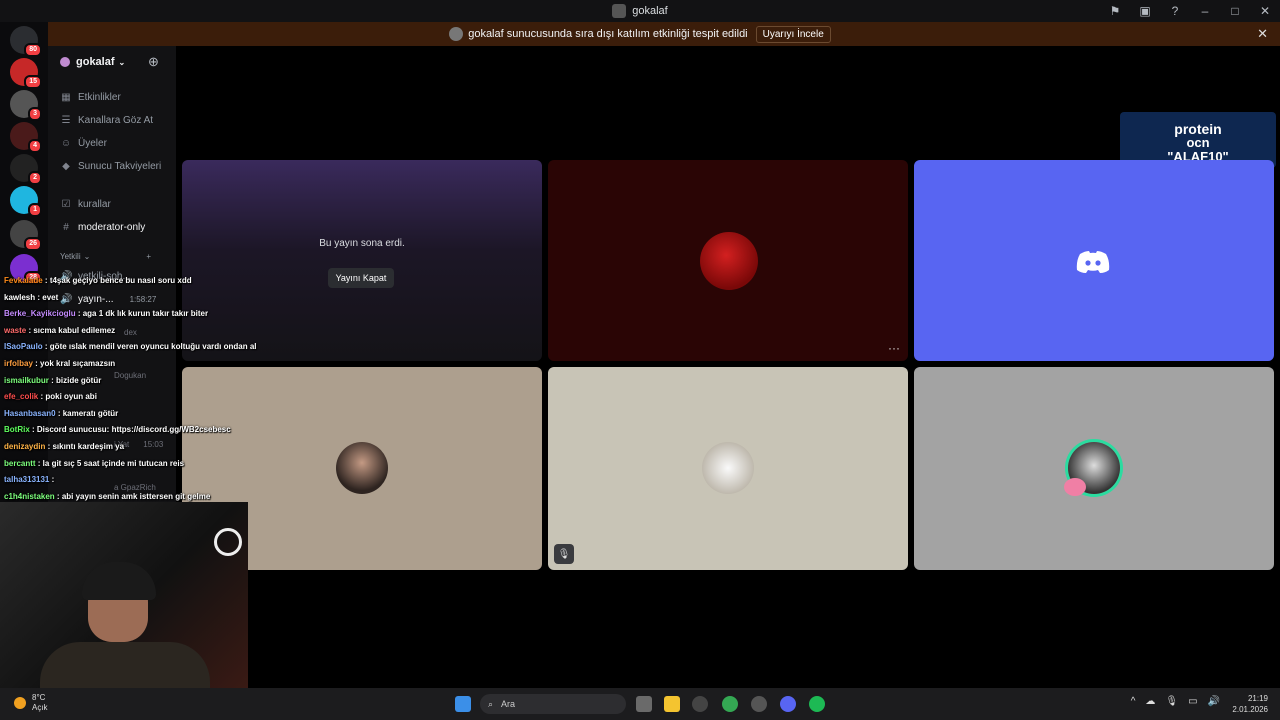 The width and height of the screenshot is (1280, 720). I want to click on search-box: ⌕ Ara, so click(553, 704).